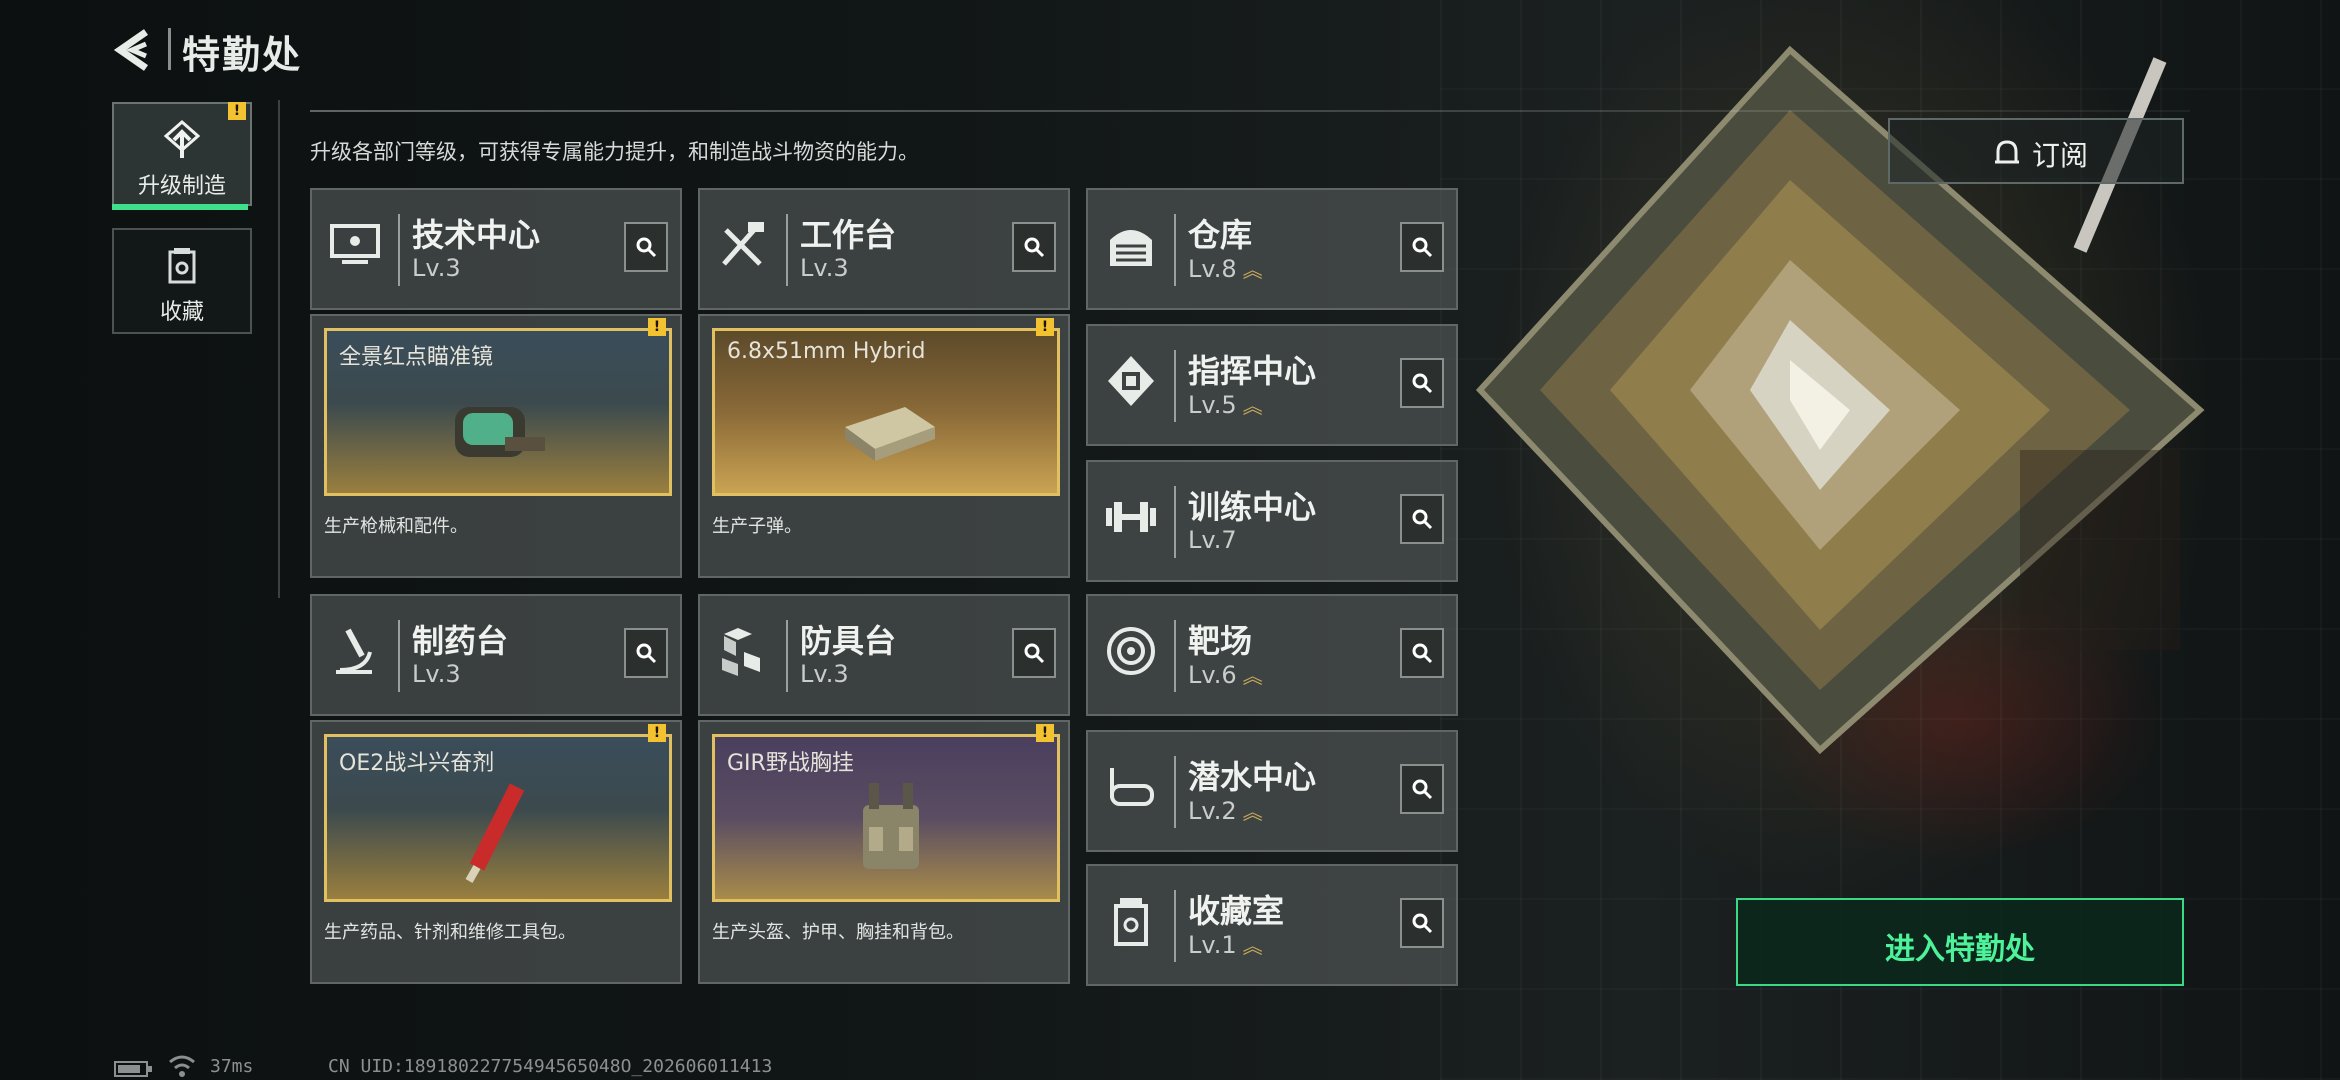  Describe the element at coordinates (1225, 674) in the screenshot. I see `department-level: Lv.6 ︽` at that location.